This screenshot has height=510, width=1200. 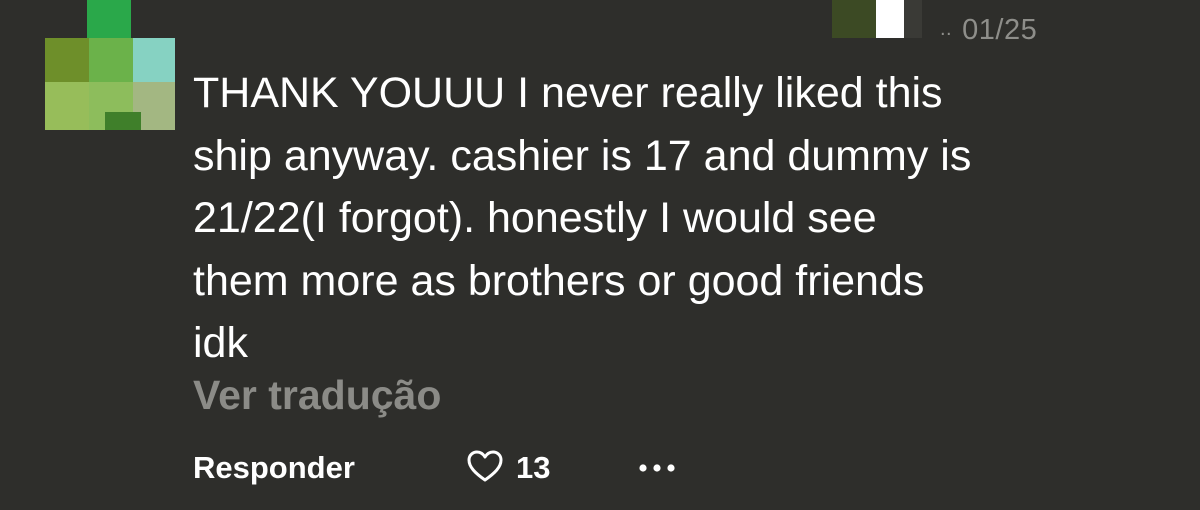 I want to click on more-options-button, so click(x=657, y=468).